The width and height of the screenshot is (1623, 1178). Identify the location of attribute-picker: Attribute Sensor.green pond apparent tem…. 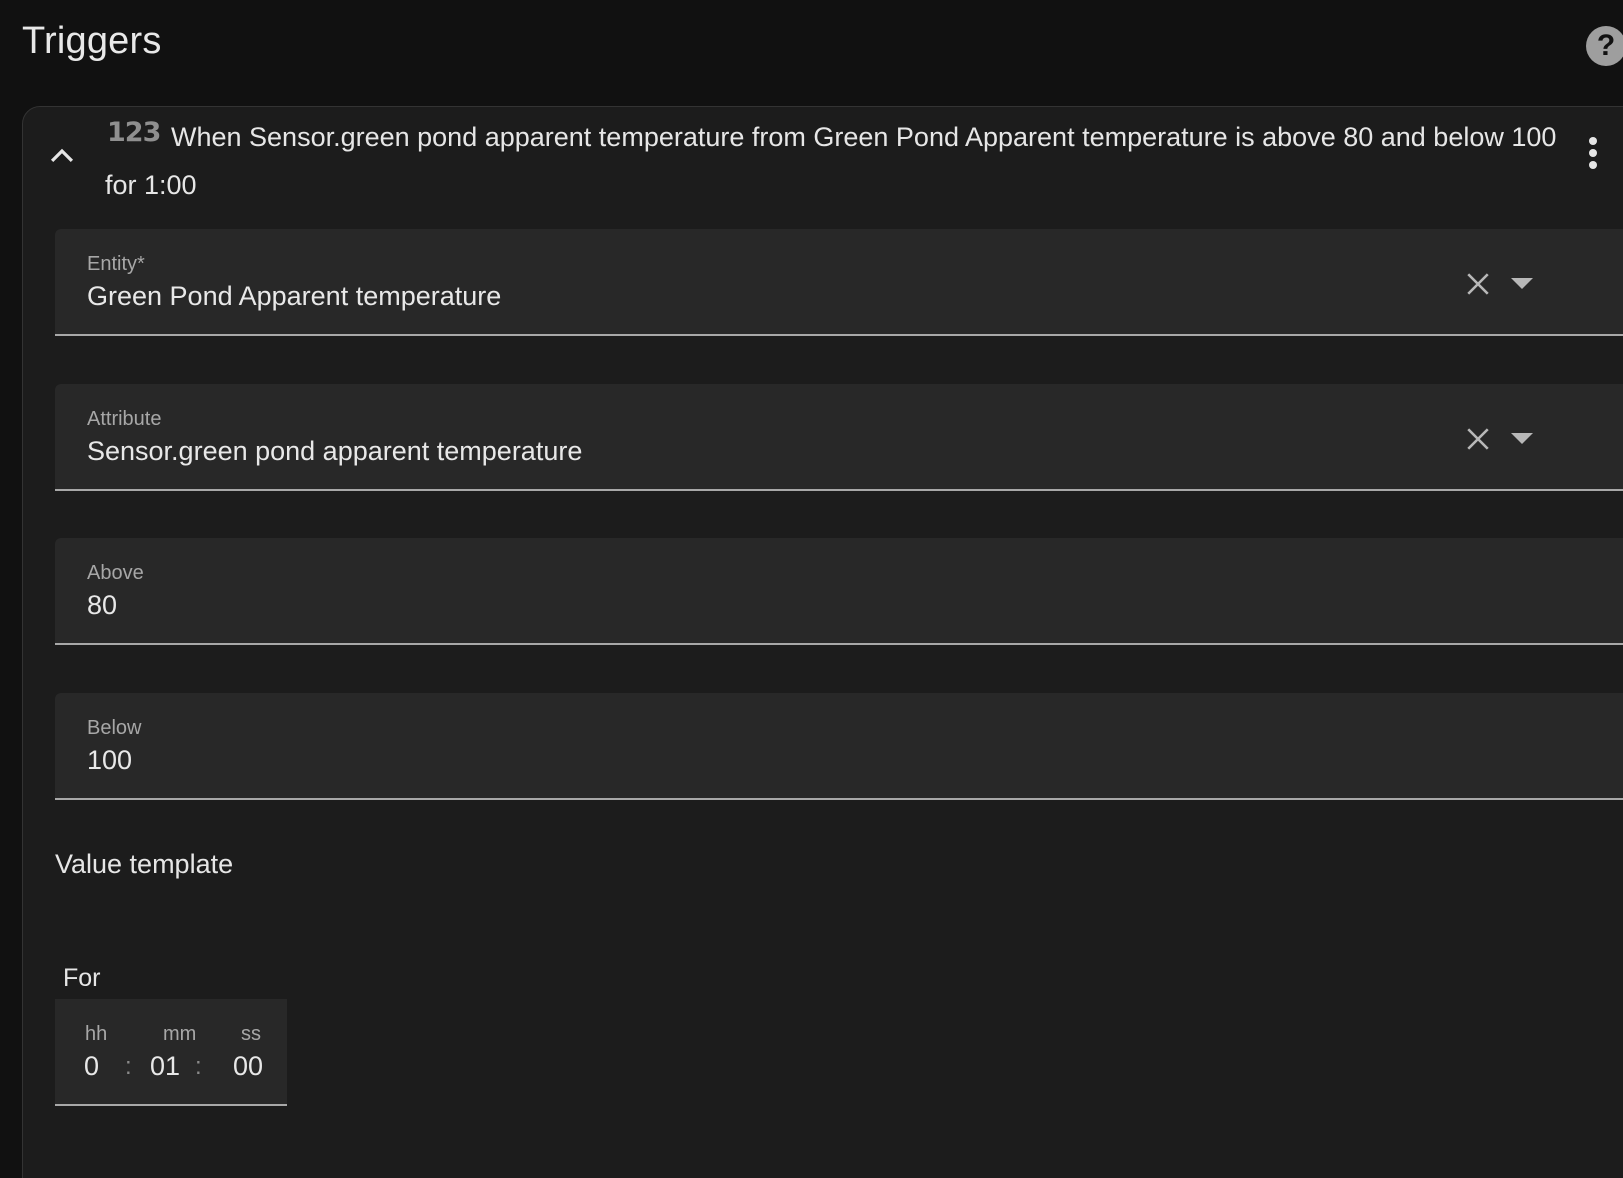
(839, 437).